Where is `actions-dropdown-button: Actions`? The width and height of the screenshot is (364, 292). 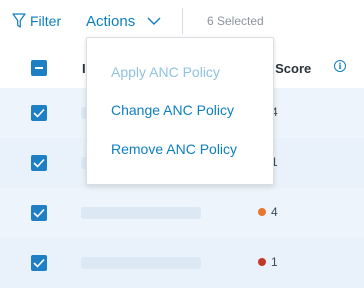 actions-dropdown-button: Actions is located at coordinates (123, 21).